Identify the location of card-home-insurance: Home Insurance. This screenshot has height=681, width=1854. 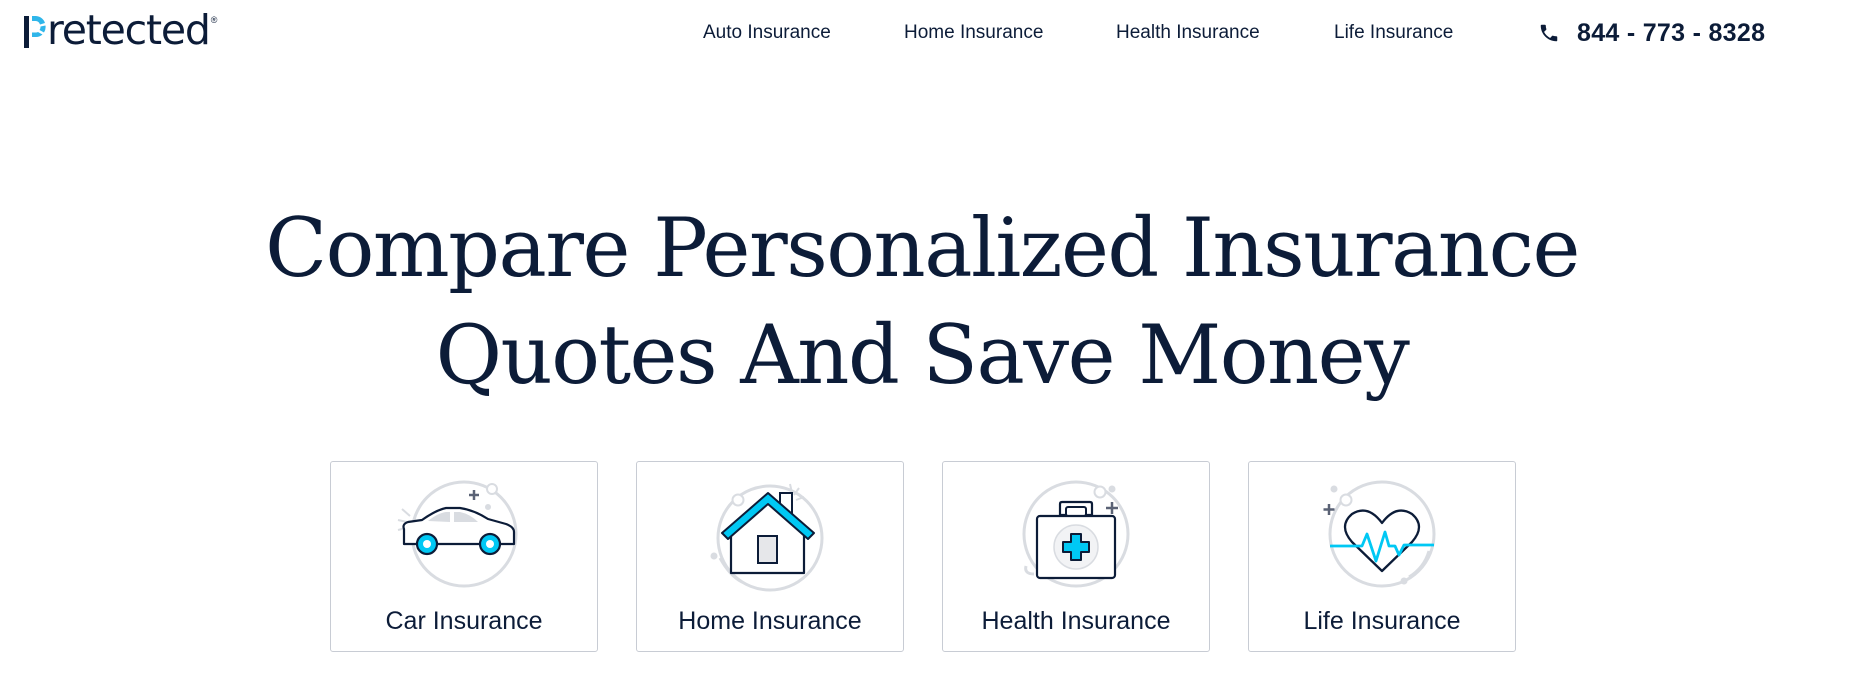
(770, 556).